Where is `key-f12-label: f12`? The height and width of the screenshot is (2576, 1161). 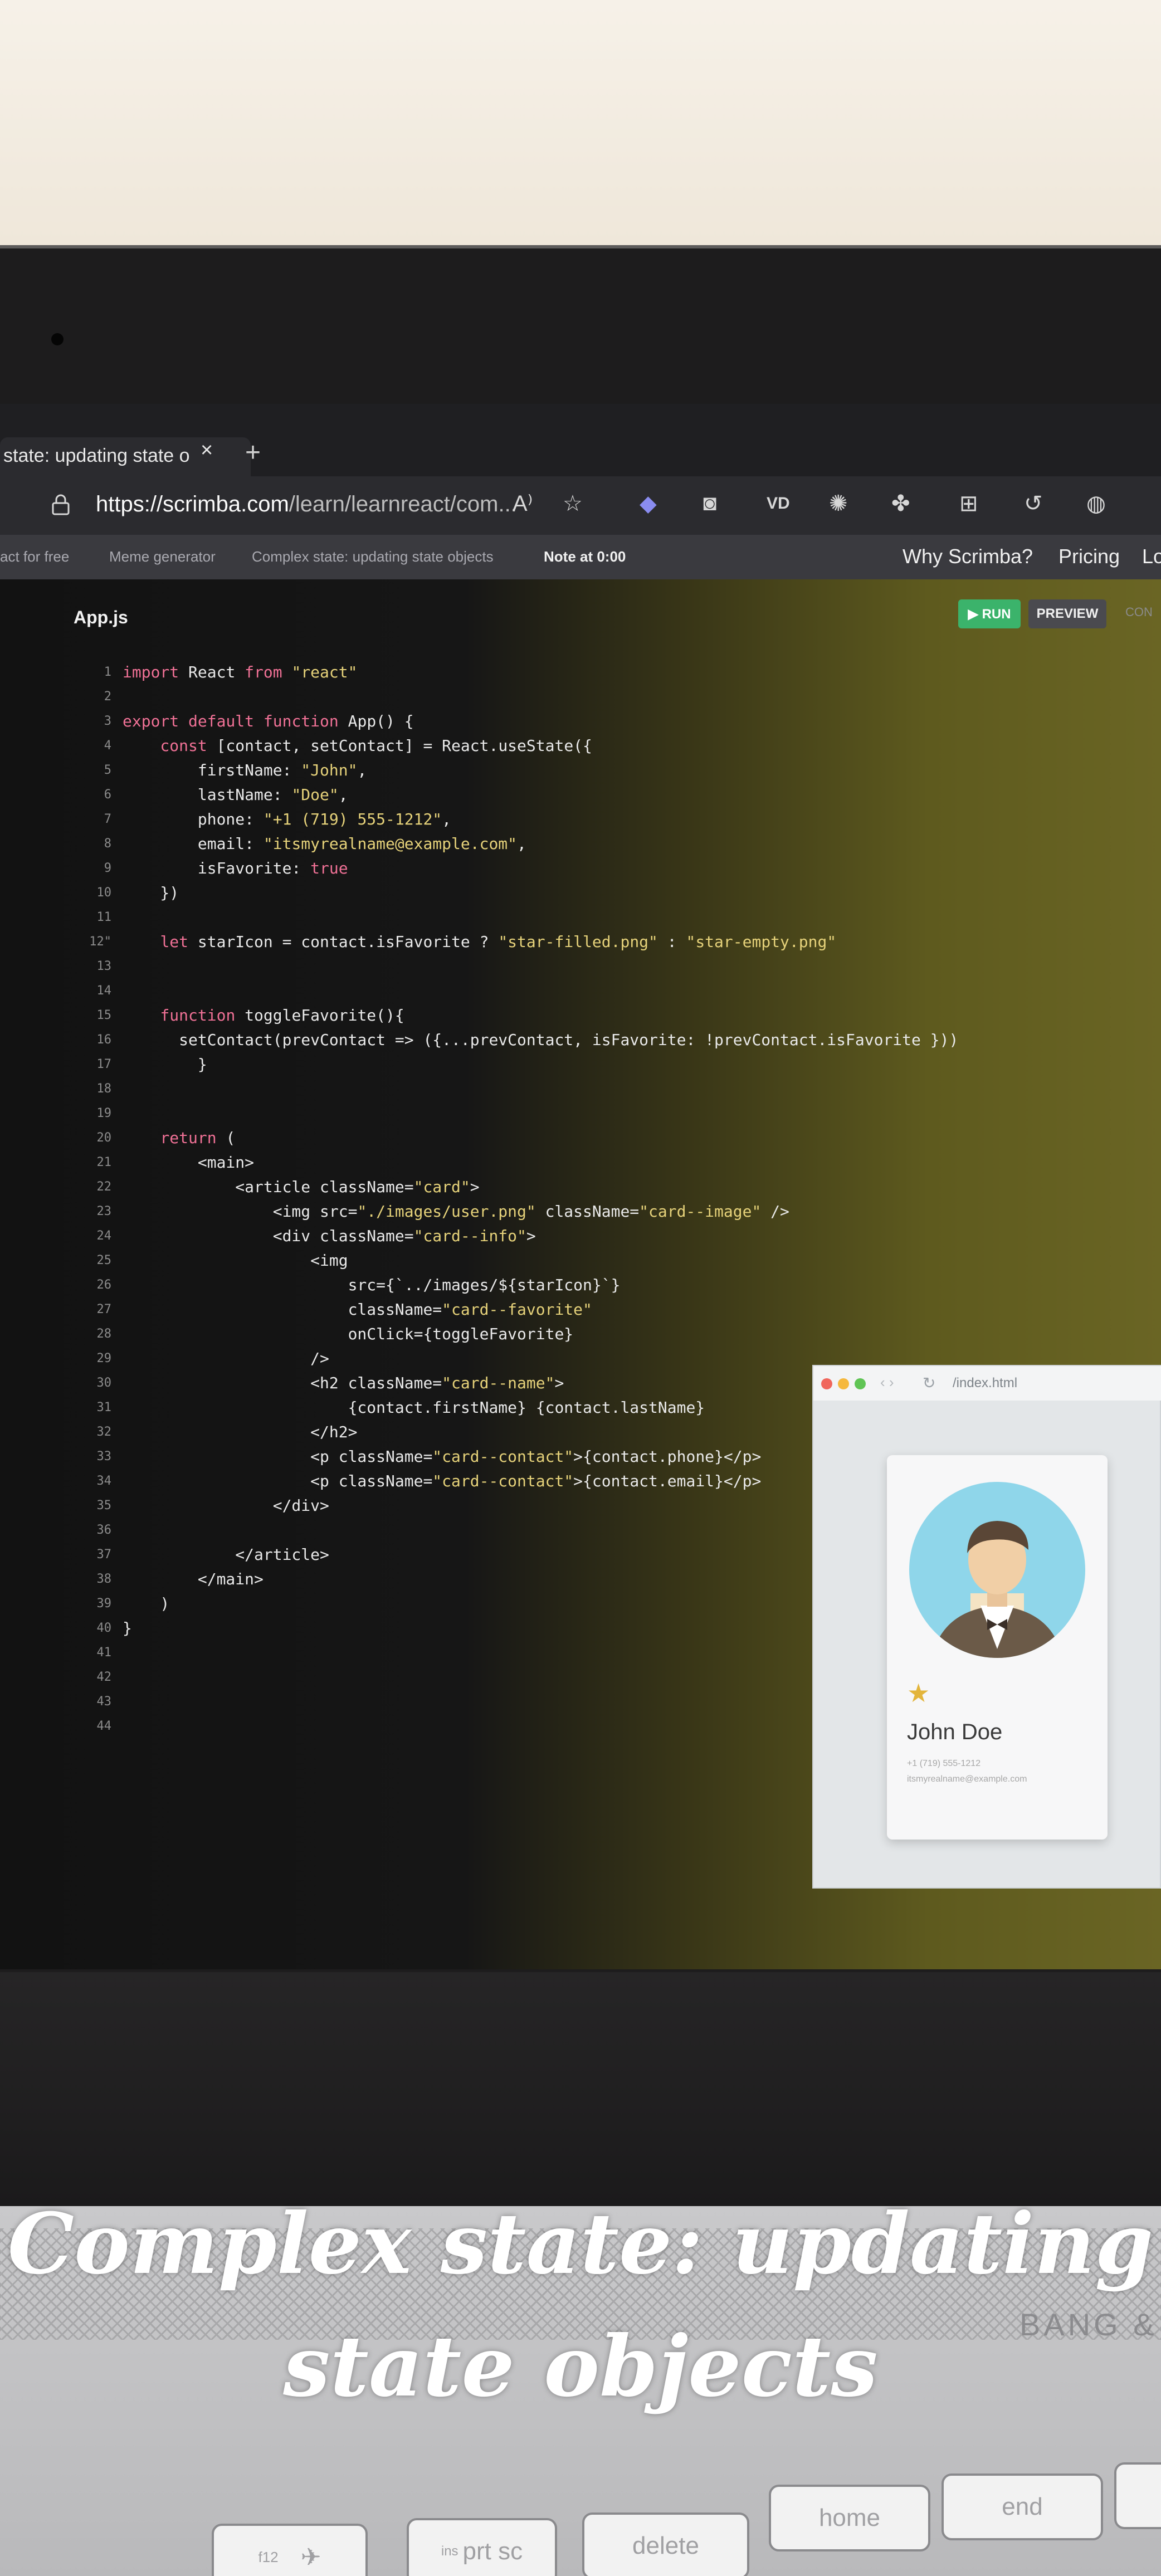 key-f12-label: f12 is located at coordinates (268, 2556).